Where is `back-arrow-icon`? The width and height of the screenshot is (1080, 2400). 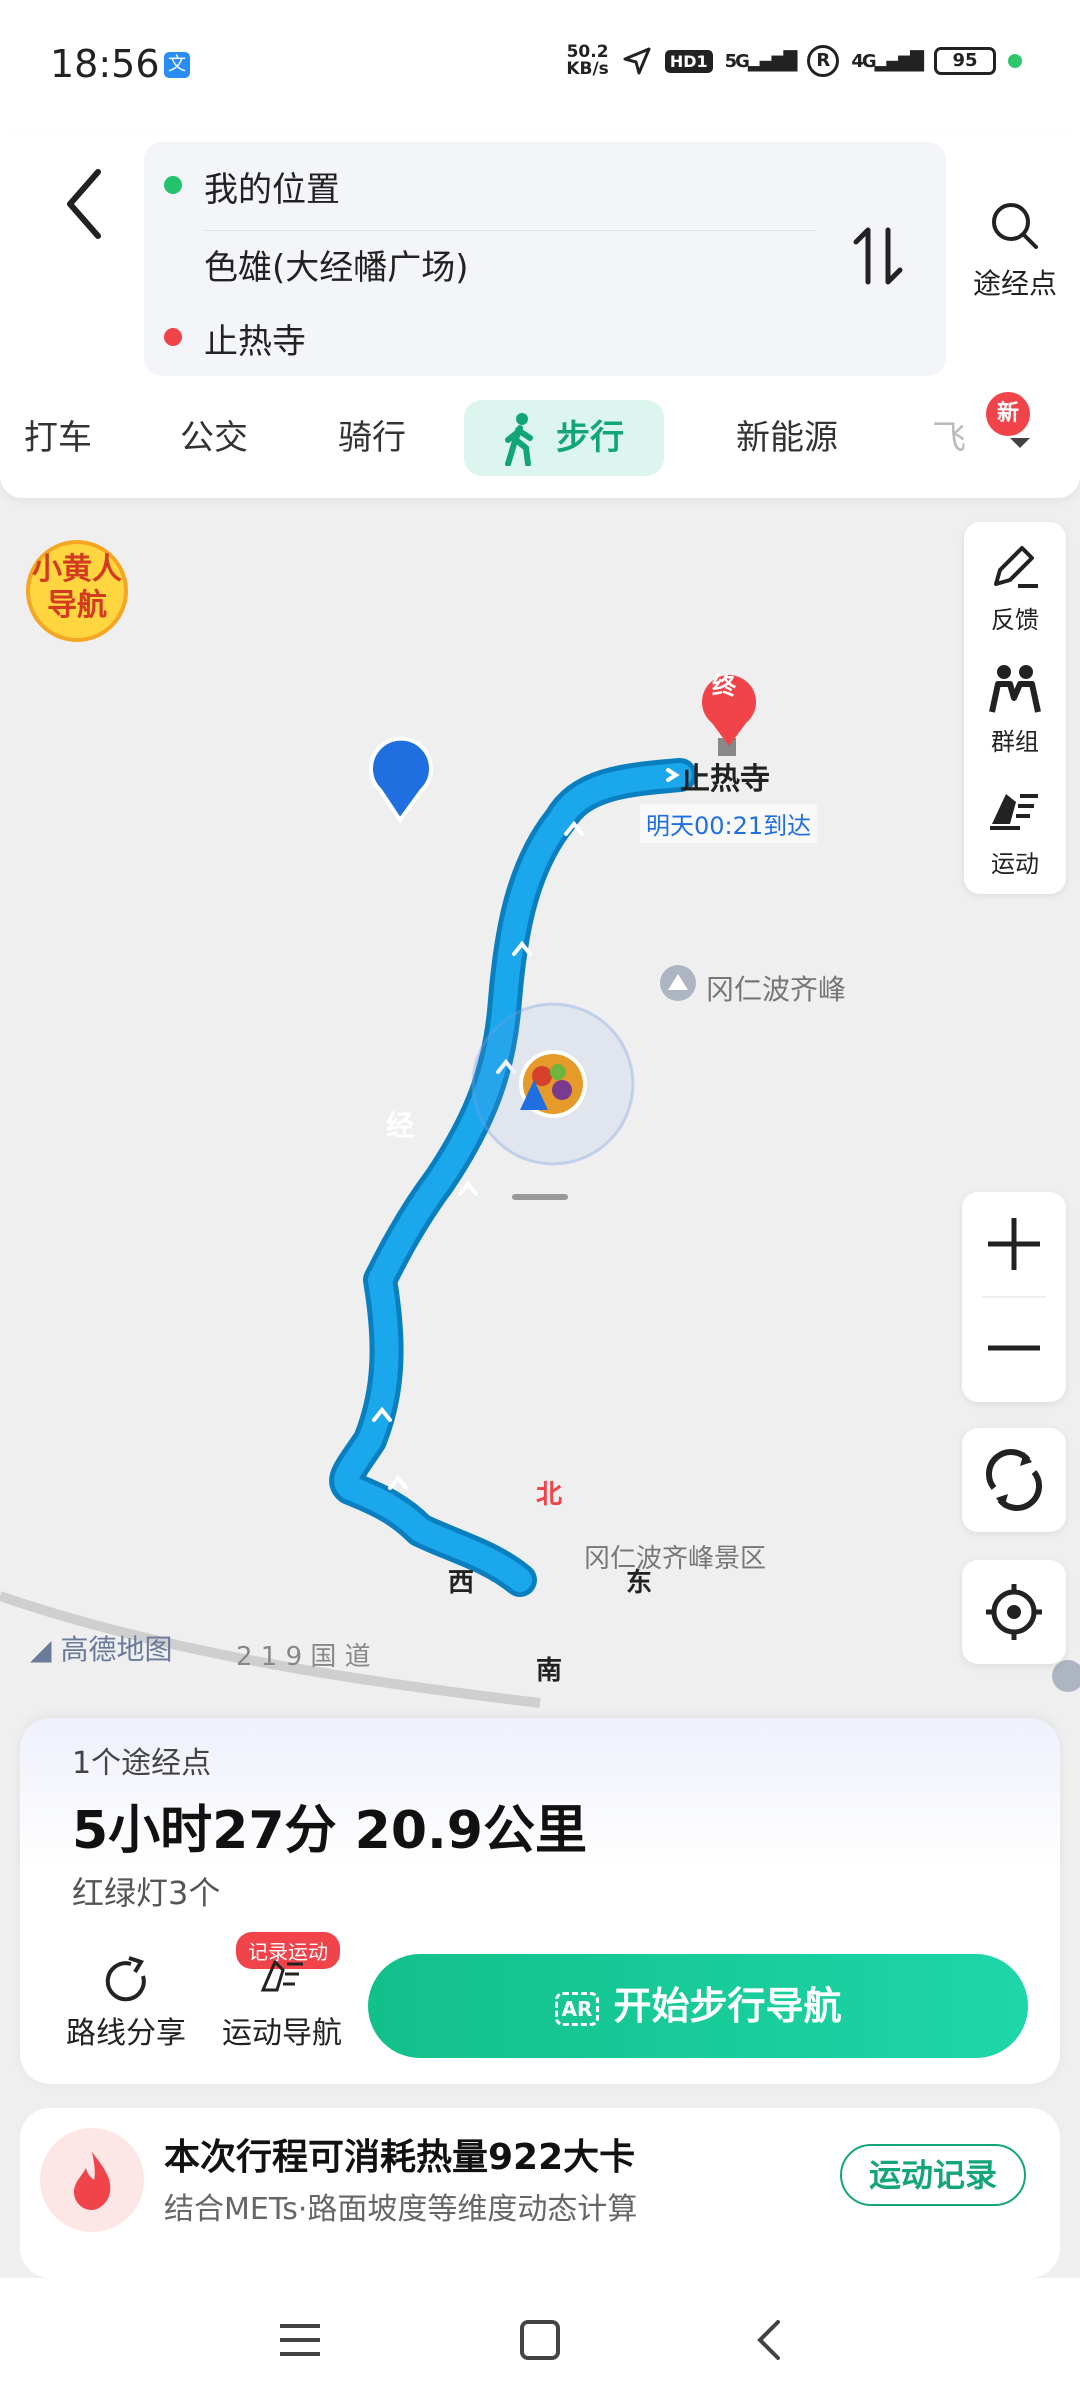
back-arrow-icon is located at coordinates (84, 204).